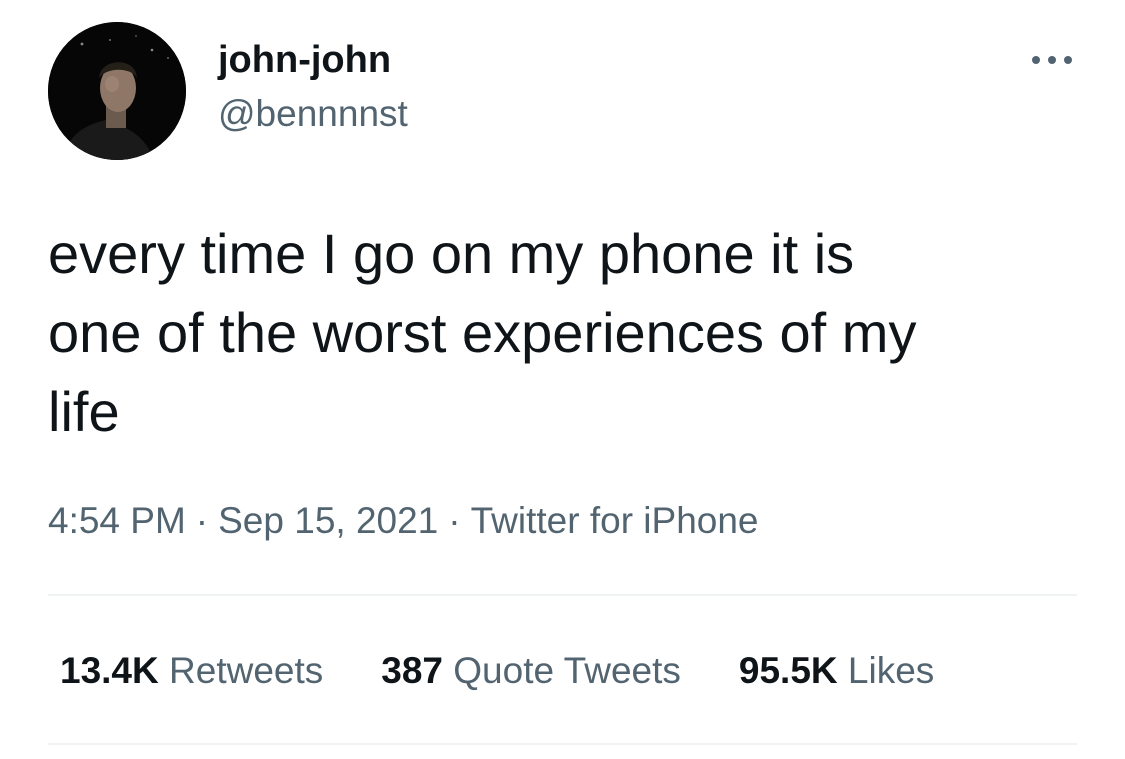  Describe the element at coordinates (788, 670) in the screenshot. I see `likes-count: 95.5K` at that location.